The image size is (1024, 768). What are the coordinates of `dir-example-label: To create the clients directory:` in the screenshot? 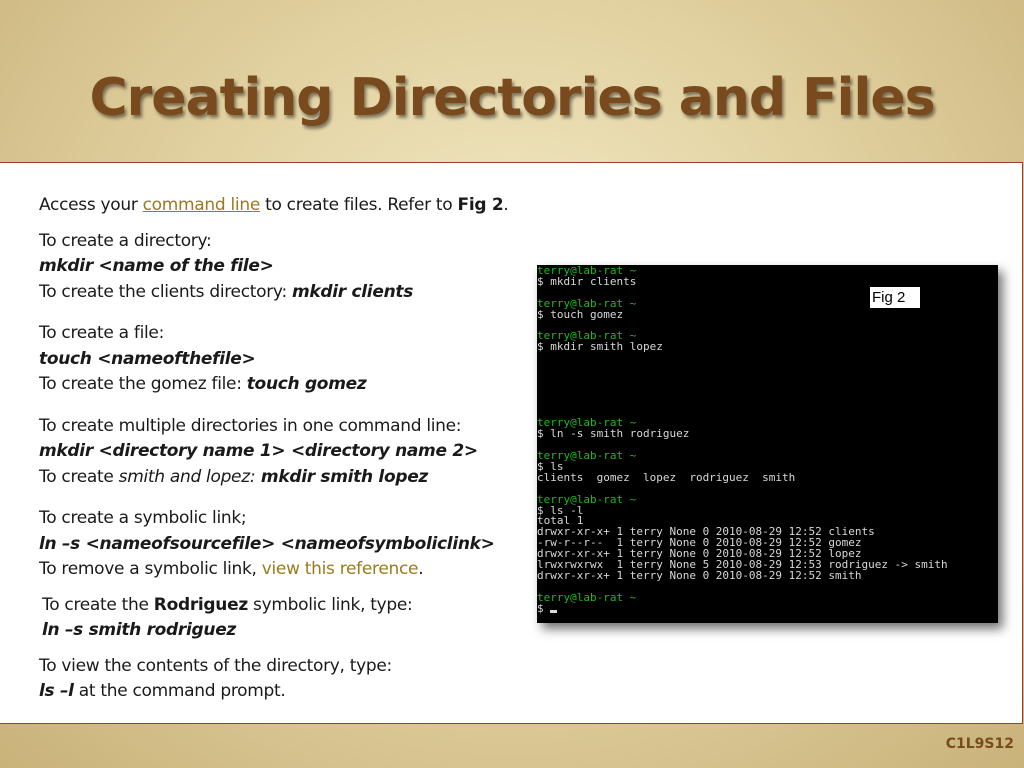 It's located at (165, 291).